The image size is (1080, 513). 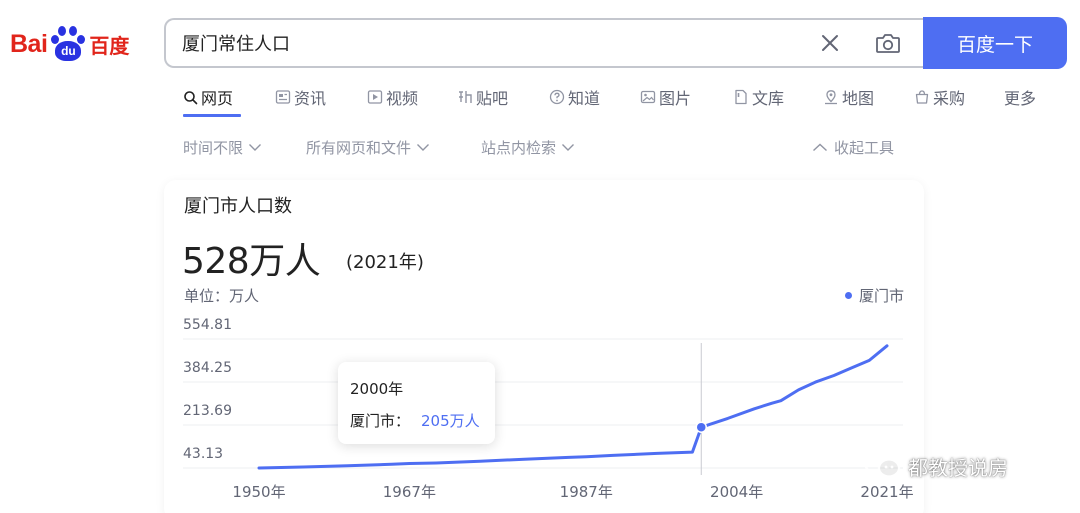 I want to click on tab-tieba: 贴吧, so click(x=482, y=97).